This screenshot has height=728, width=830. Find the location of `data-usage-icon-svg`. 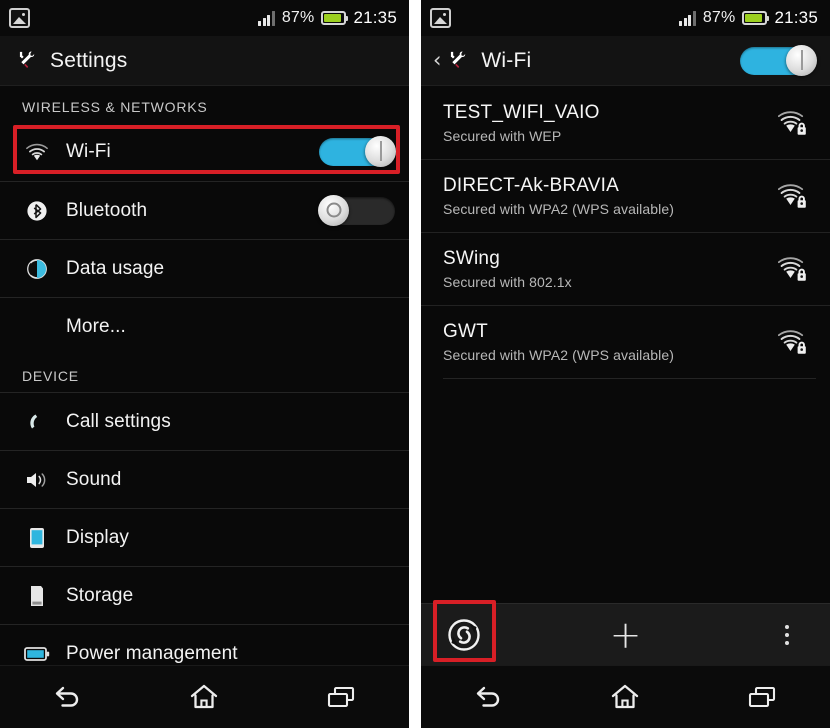

data-usage-icon-svg is located at coordinates (37, 268).